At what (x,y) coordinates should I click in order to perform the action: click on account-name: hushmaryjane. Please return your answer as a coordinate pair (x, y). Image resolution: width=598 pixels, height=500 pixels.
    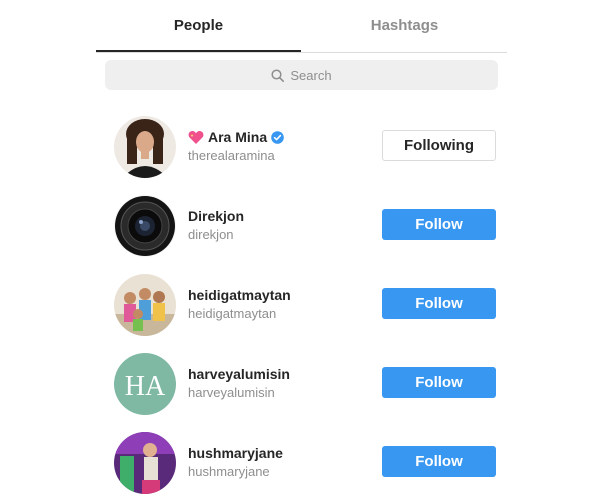
    Looking at the image, I should click on (235, 453).